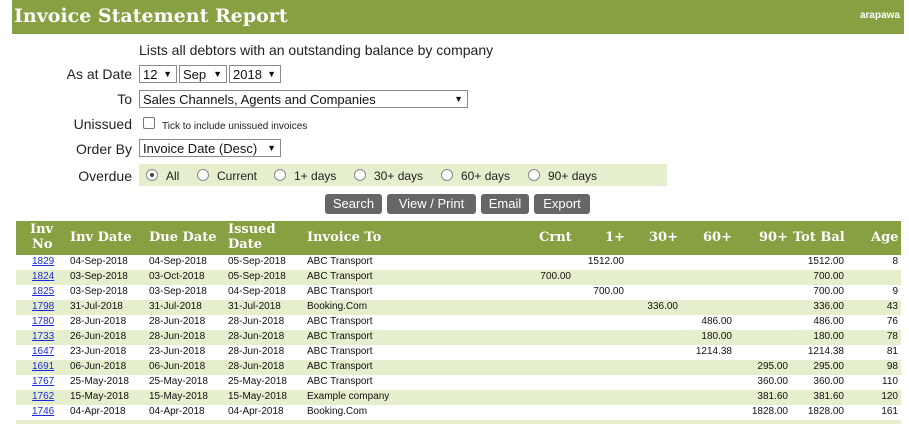 The width and height of the screenshot is (909, 424). I want to click on invoice-link: 1647, so click(43, 351).